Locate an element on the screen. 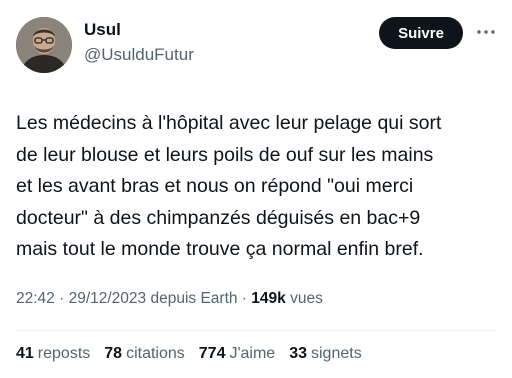 This screenshot has width=512, height=378. follow-button: Suivre is located at coordinates (421, 33).